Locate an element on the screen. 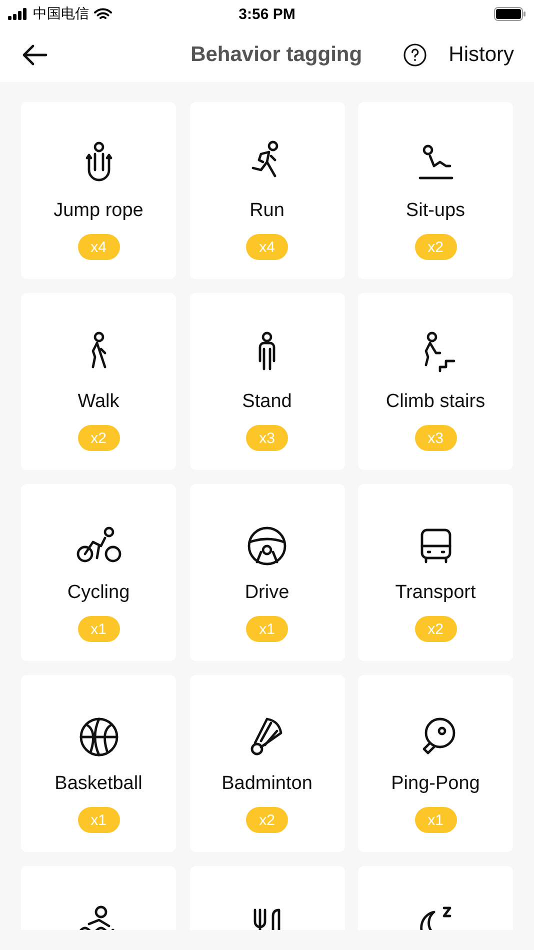 The image size is (534, 950). activity-label: Stand is located at coordinates (267, 402).